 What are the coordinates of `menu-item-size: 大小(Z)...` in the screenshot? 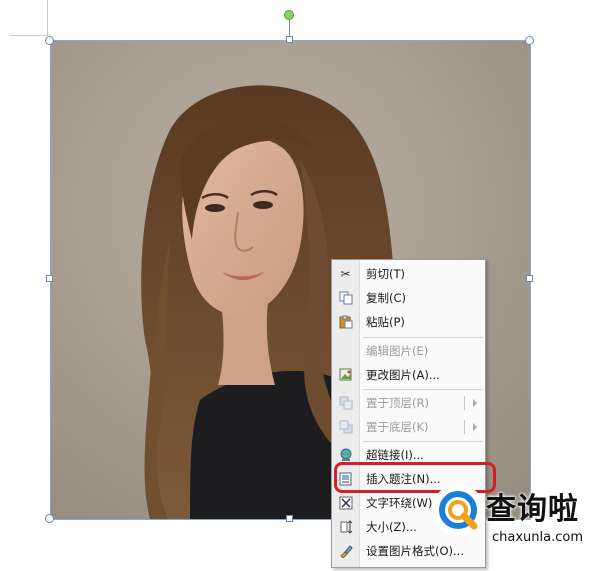 It's located at (408, 527).